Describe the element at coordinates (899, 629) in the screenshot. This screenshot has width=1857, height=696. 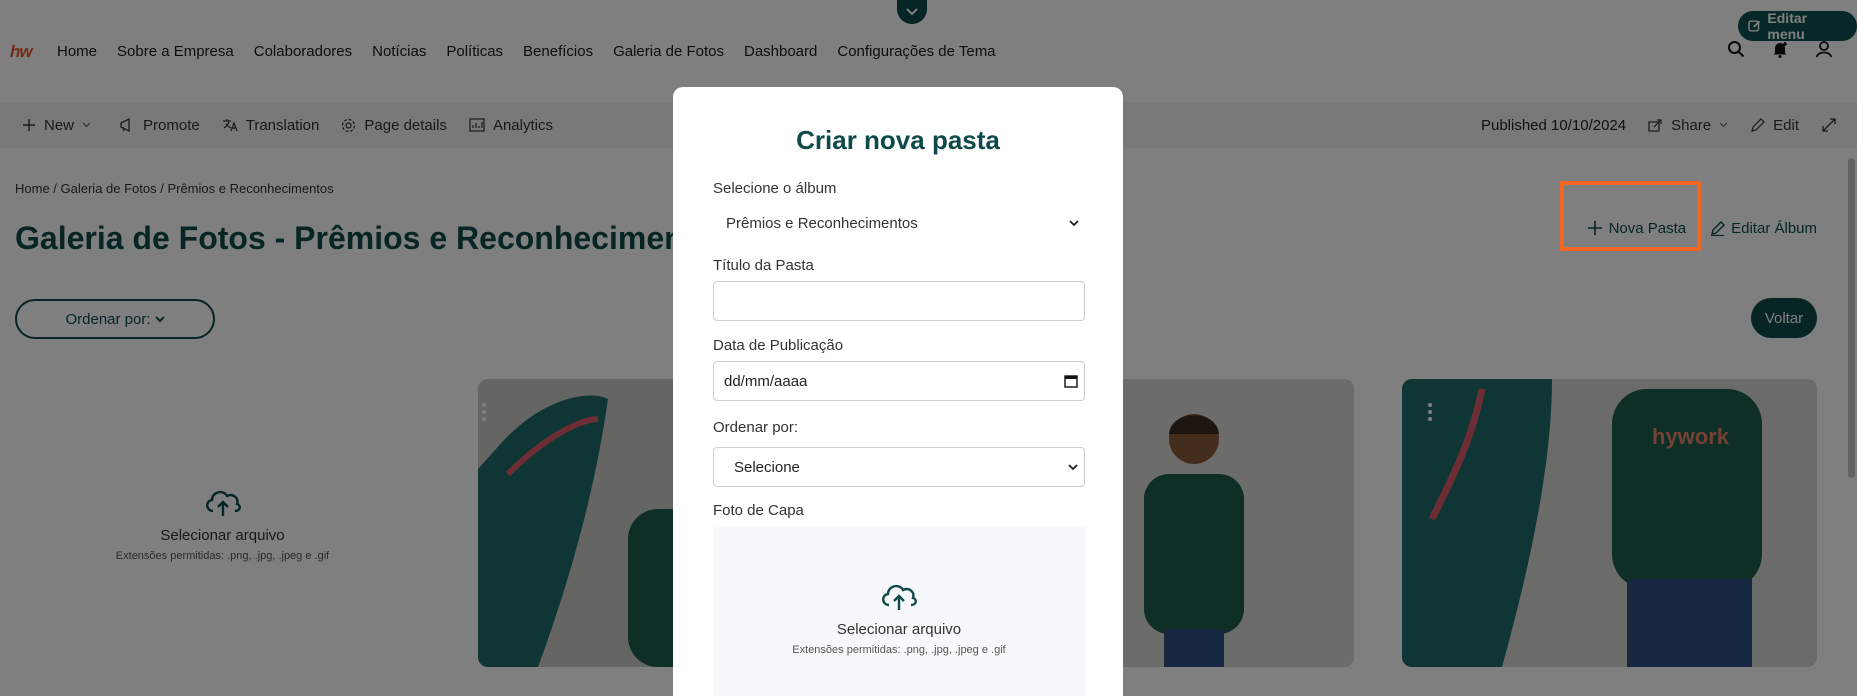
I see `cover-upload-title: Selecionar arquivo` at that location.